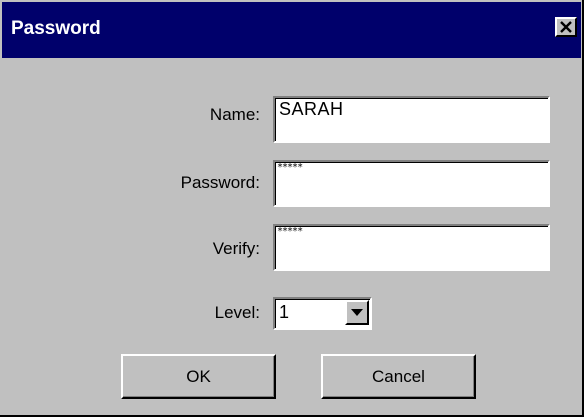 The image size is (584, 417). I want to click on cancel-button: Cancel, so click(398, 376).